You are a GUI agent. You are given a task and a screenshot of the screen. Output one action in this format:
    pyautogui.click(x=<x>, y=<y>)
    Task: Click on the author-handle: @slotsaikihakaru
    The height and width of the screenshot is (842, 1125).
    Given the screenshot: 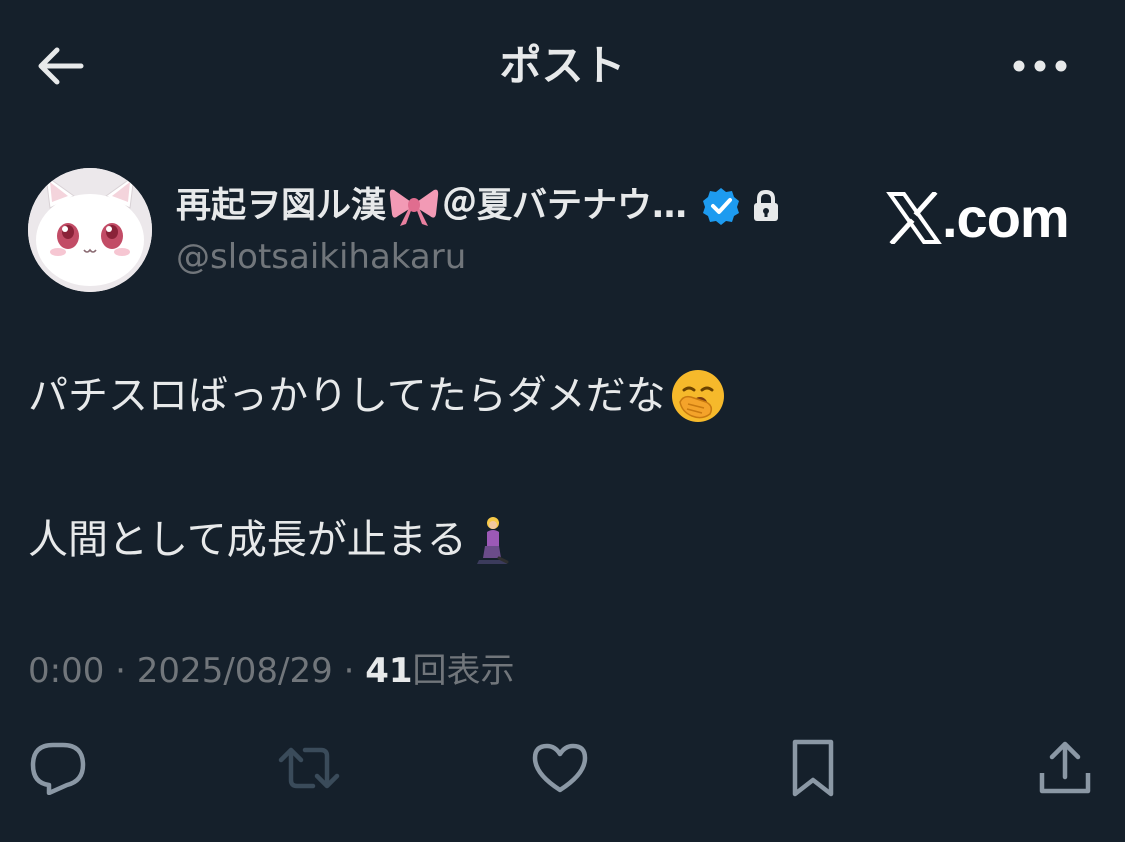 What is the action you would take?
    pyautogui.click(x=321, y=257)
    